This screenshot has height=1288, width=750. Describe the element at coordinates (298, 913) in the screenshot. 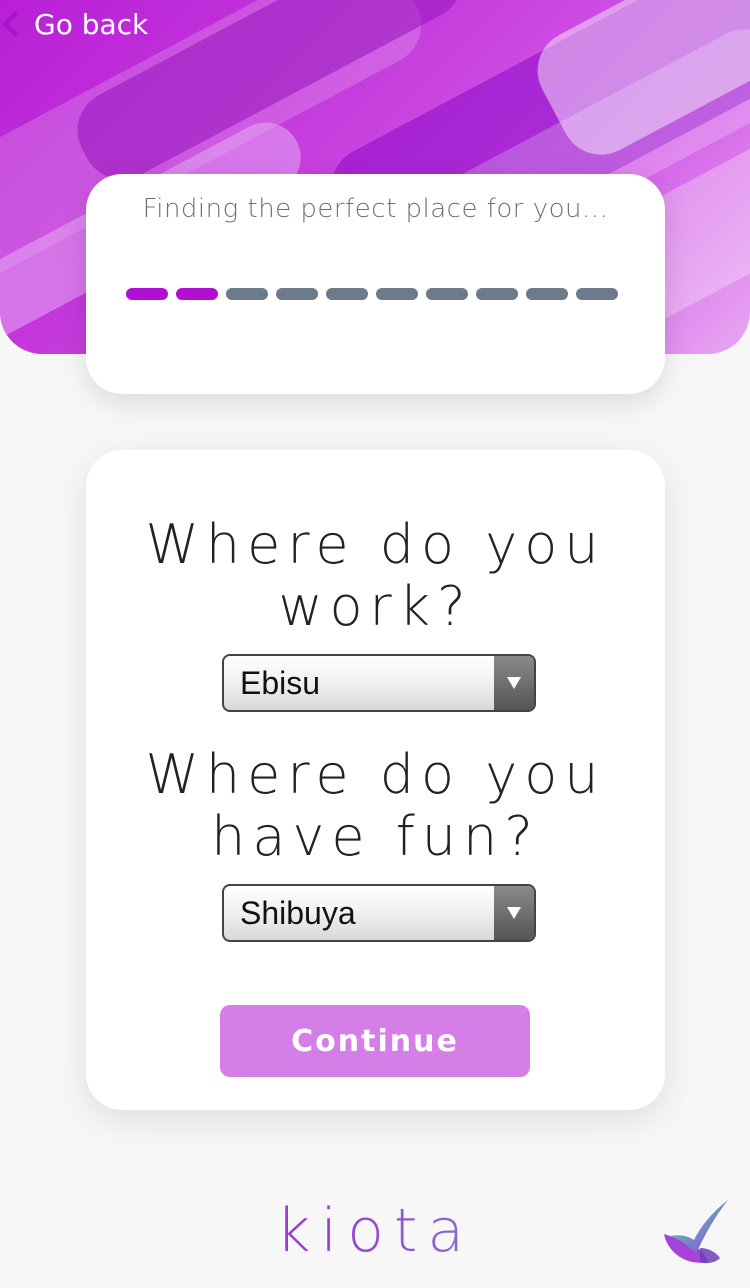

I see `fun-location-value: Shibuya` at that location.